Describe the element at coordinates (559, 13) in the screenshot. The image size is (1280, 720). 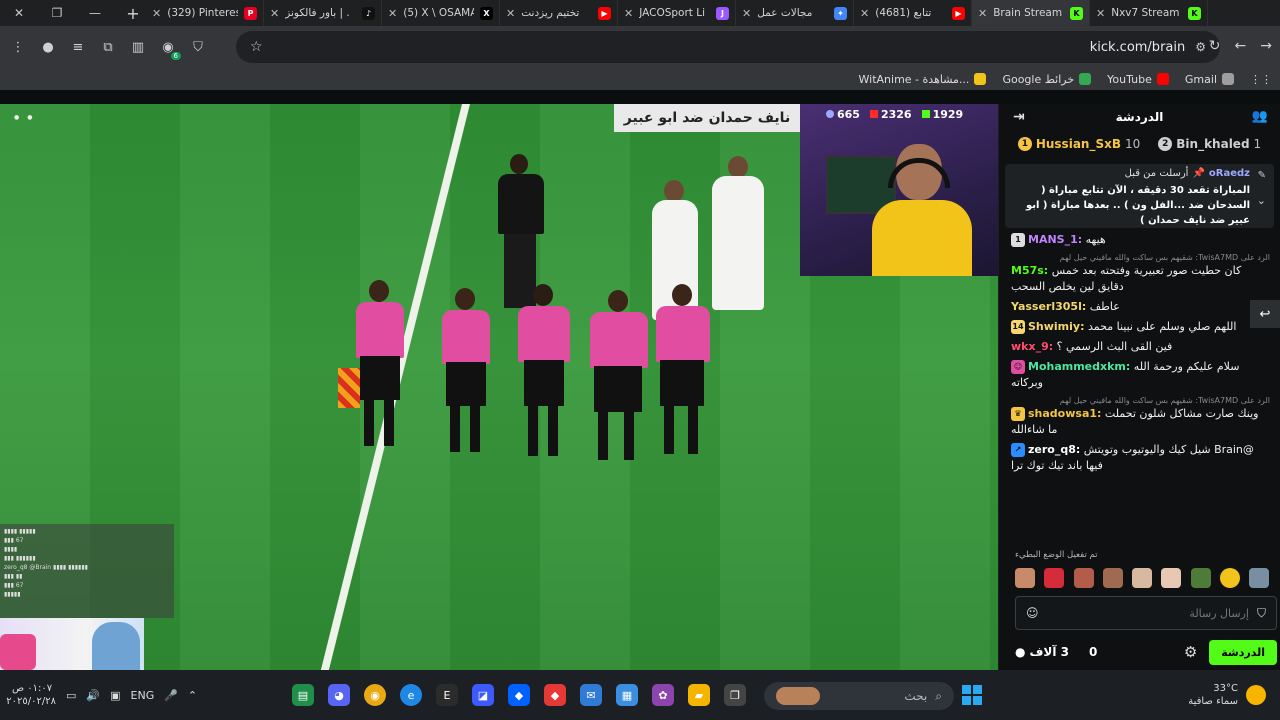
I see `browser-tab: ✕ تختيم ريزدنت ▶` at that location.